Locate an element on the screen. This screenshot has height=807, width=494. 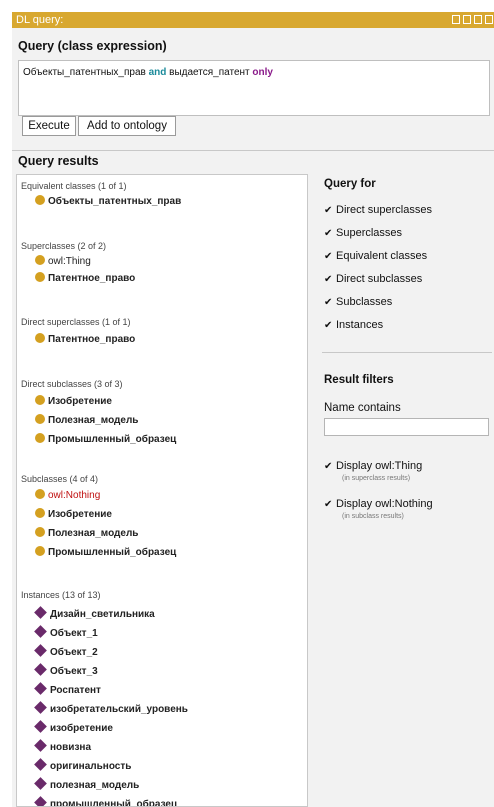
execute-button: Execute is located at coordinates (49, 126).